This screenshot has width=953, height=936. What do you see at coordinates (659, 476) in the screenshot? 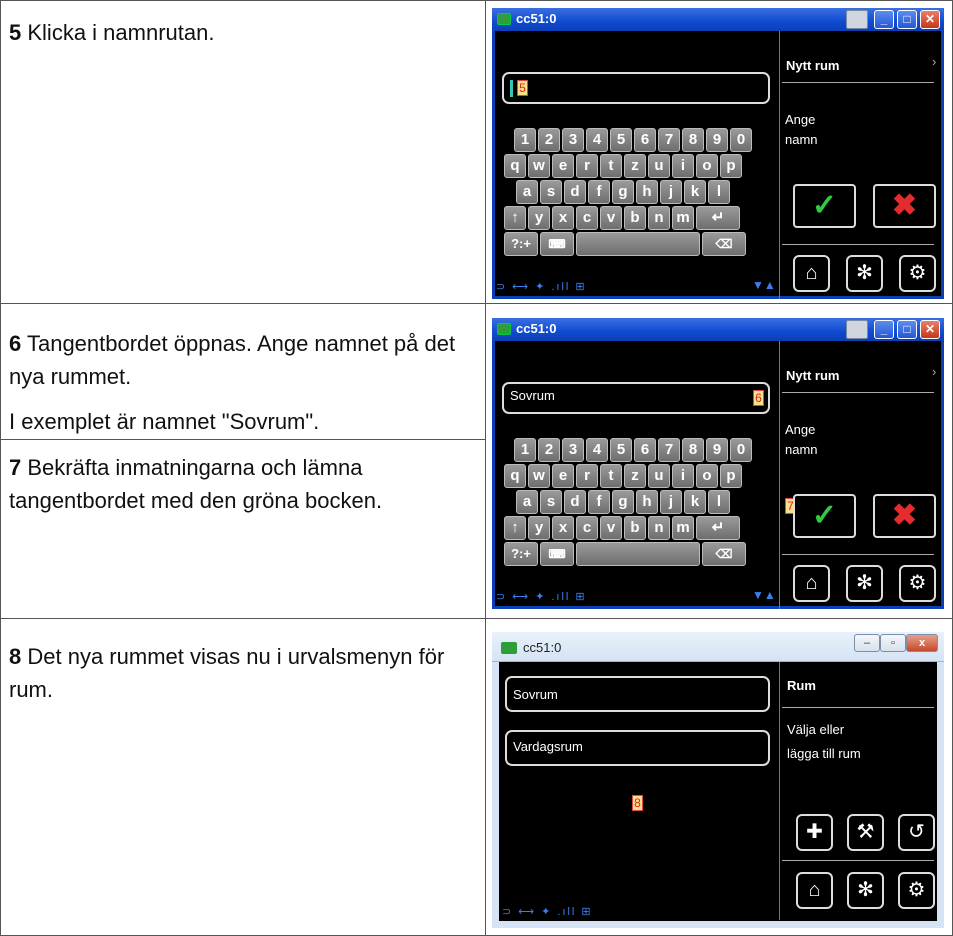
I see `key: u` at bounding box center [659, 476].